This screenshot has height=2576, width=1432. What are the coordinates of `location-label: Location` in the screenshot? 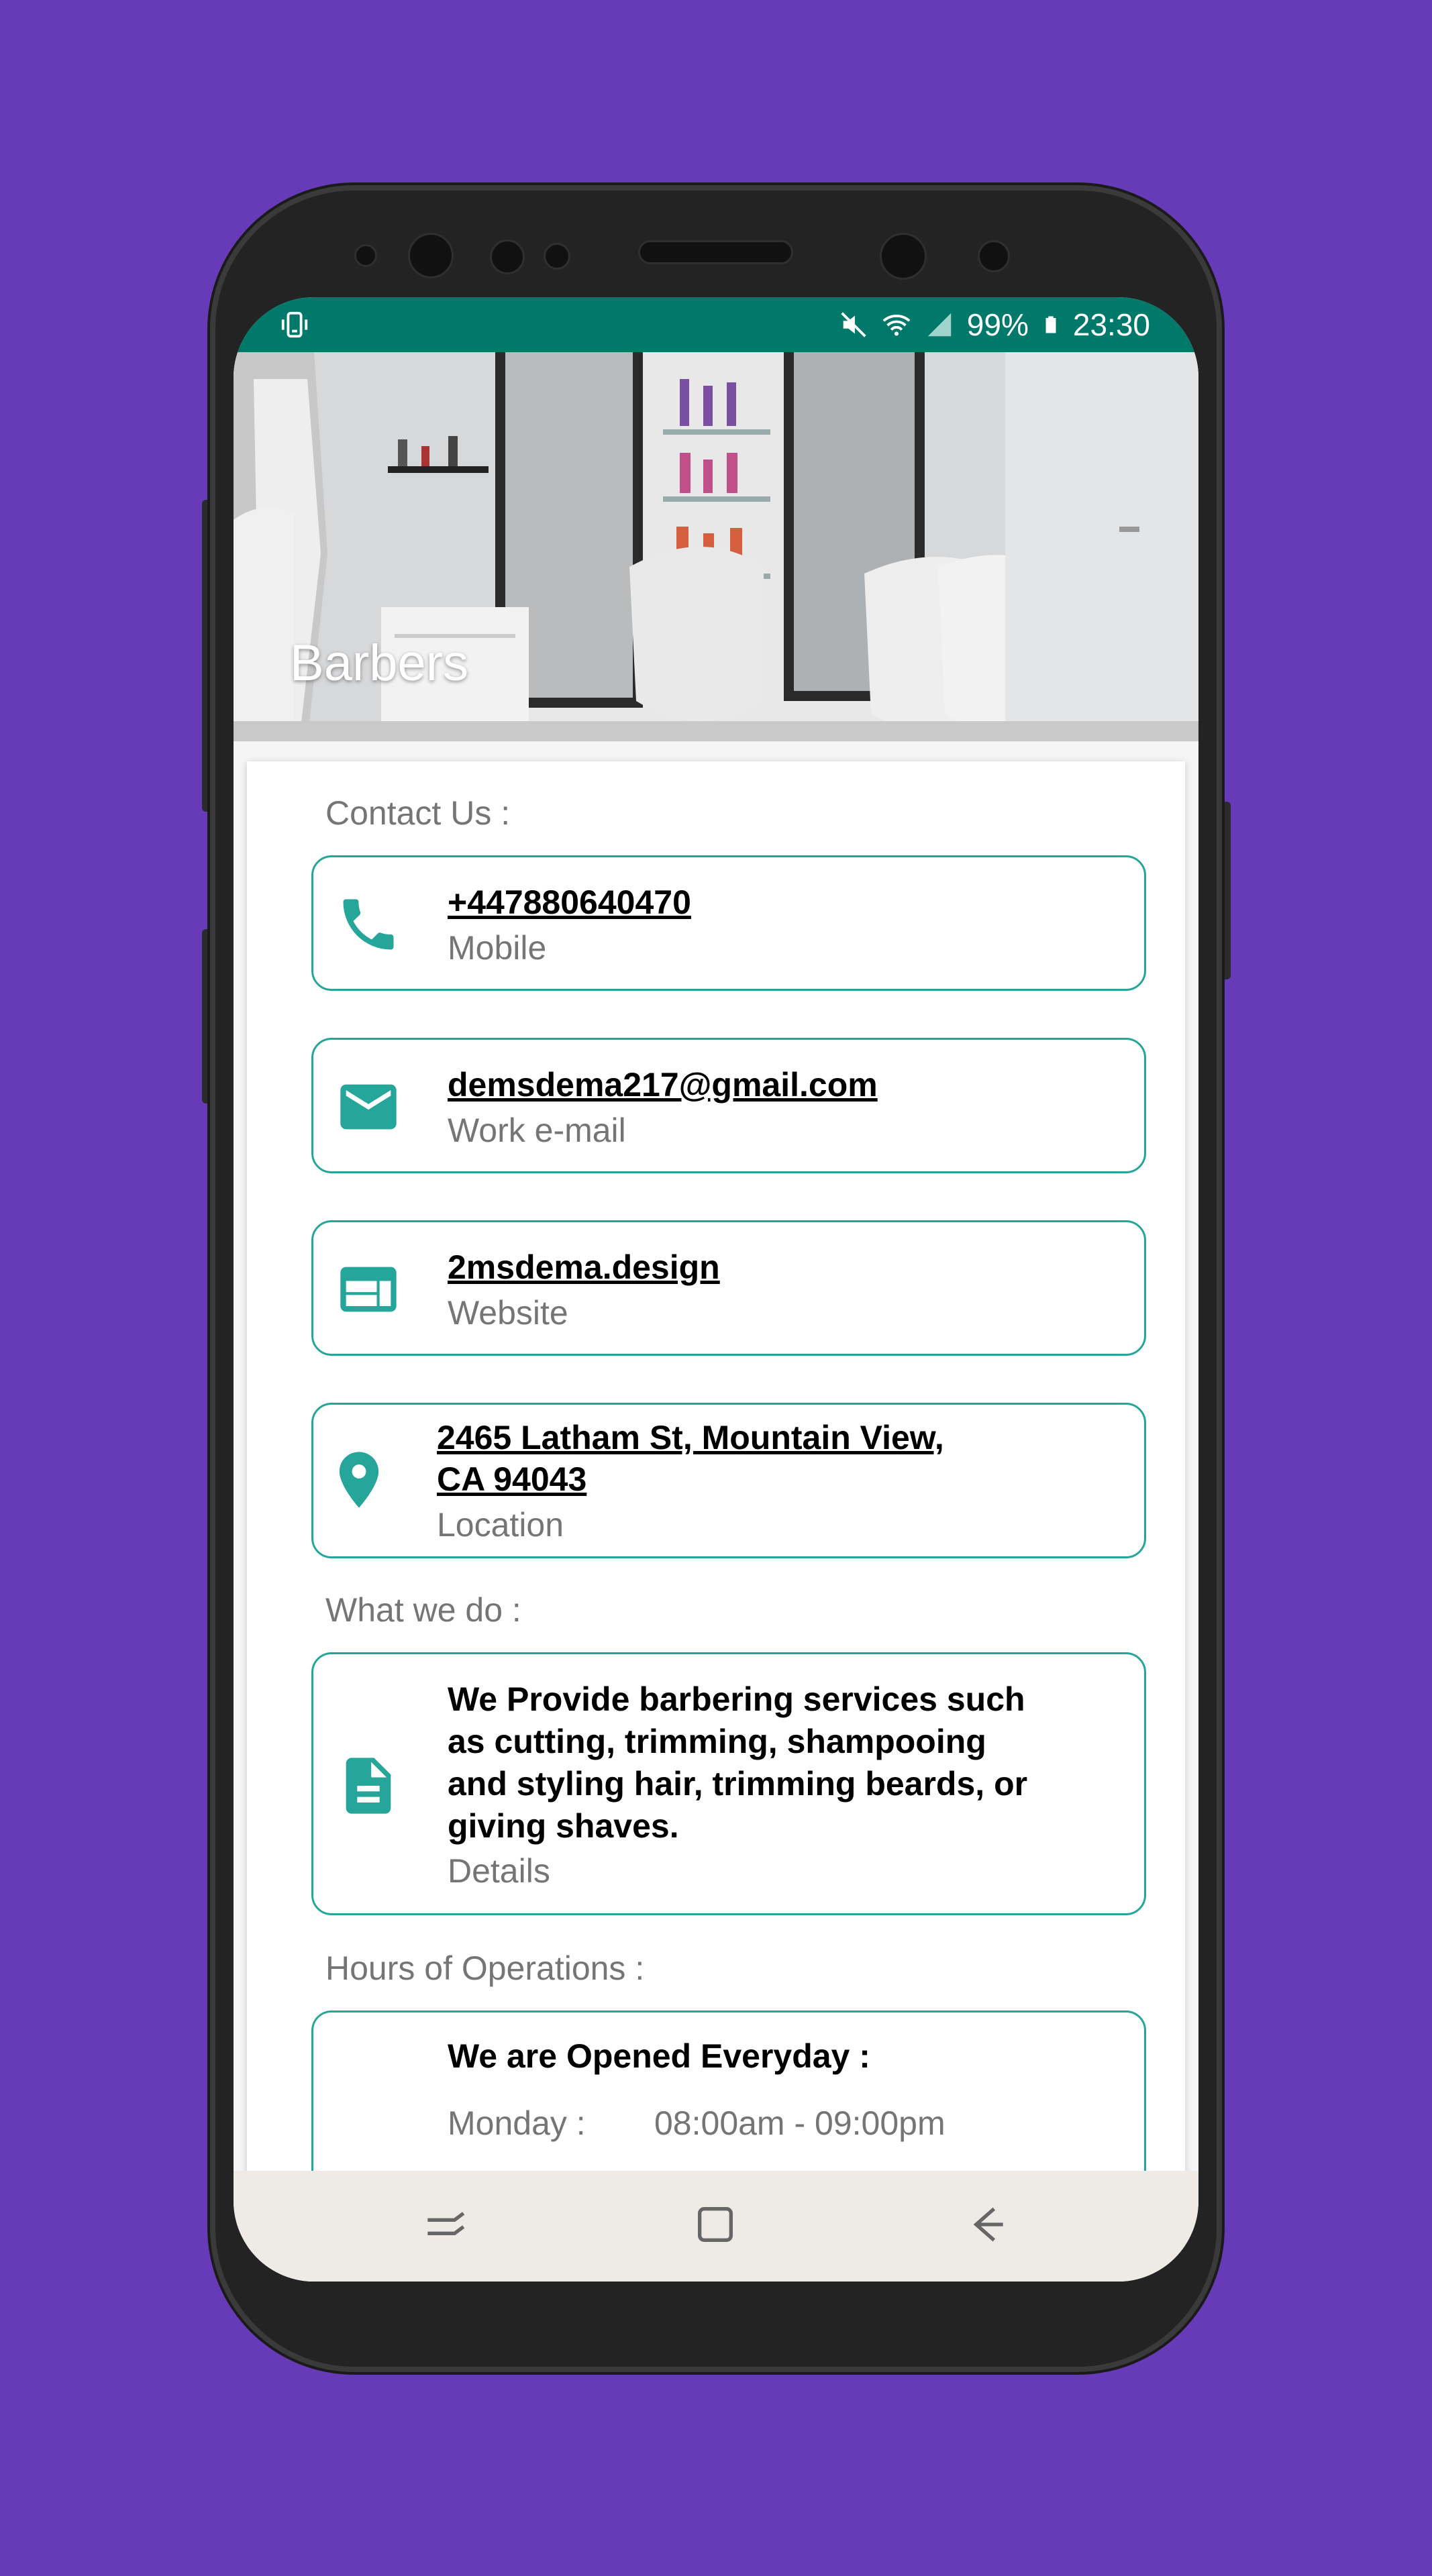 It's located at (500, 1525).